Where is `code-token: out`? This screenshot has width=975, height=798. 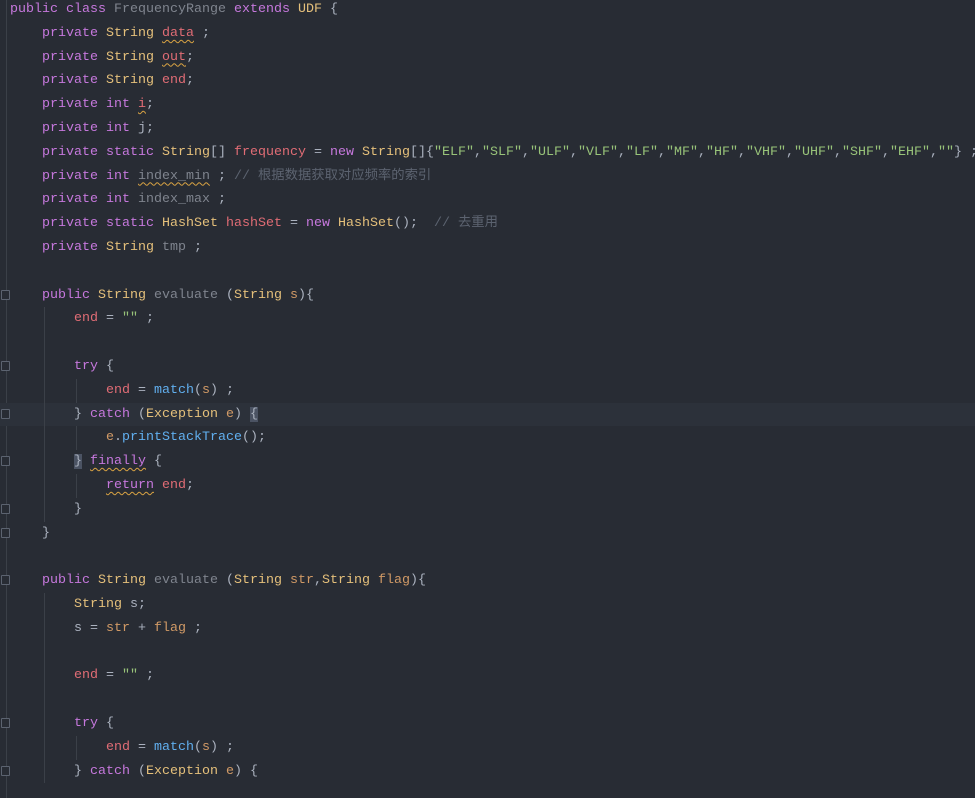
code-token: out is located at coordinates (174, 57).